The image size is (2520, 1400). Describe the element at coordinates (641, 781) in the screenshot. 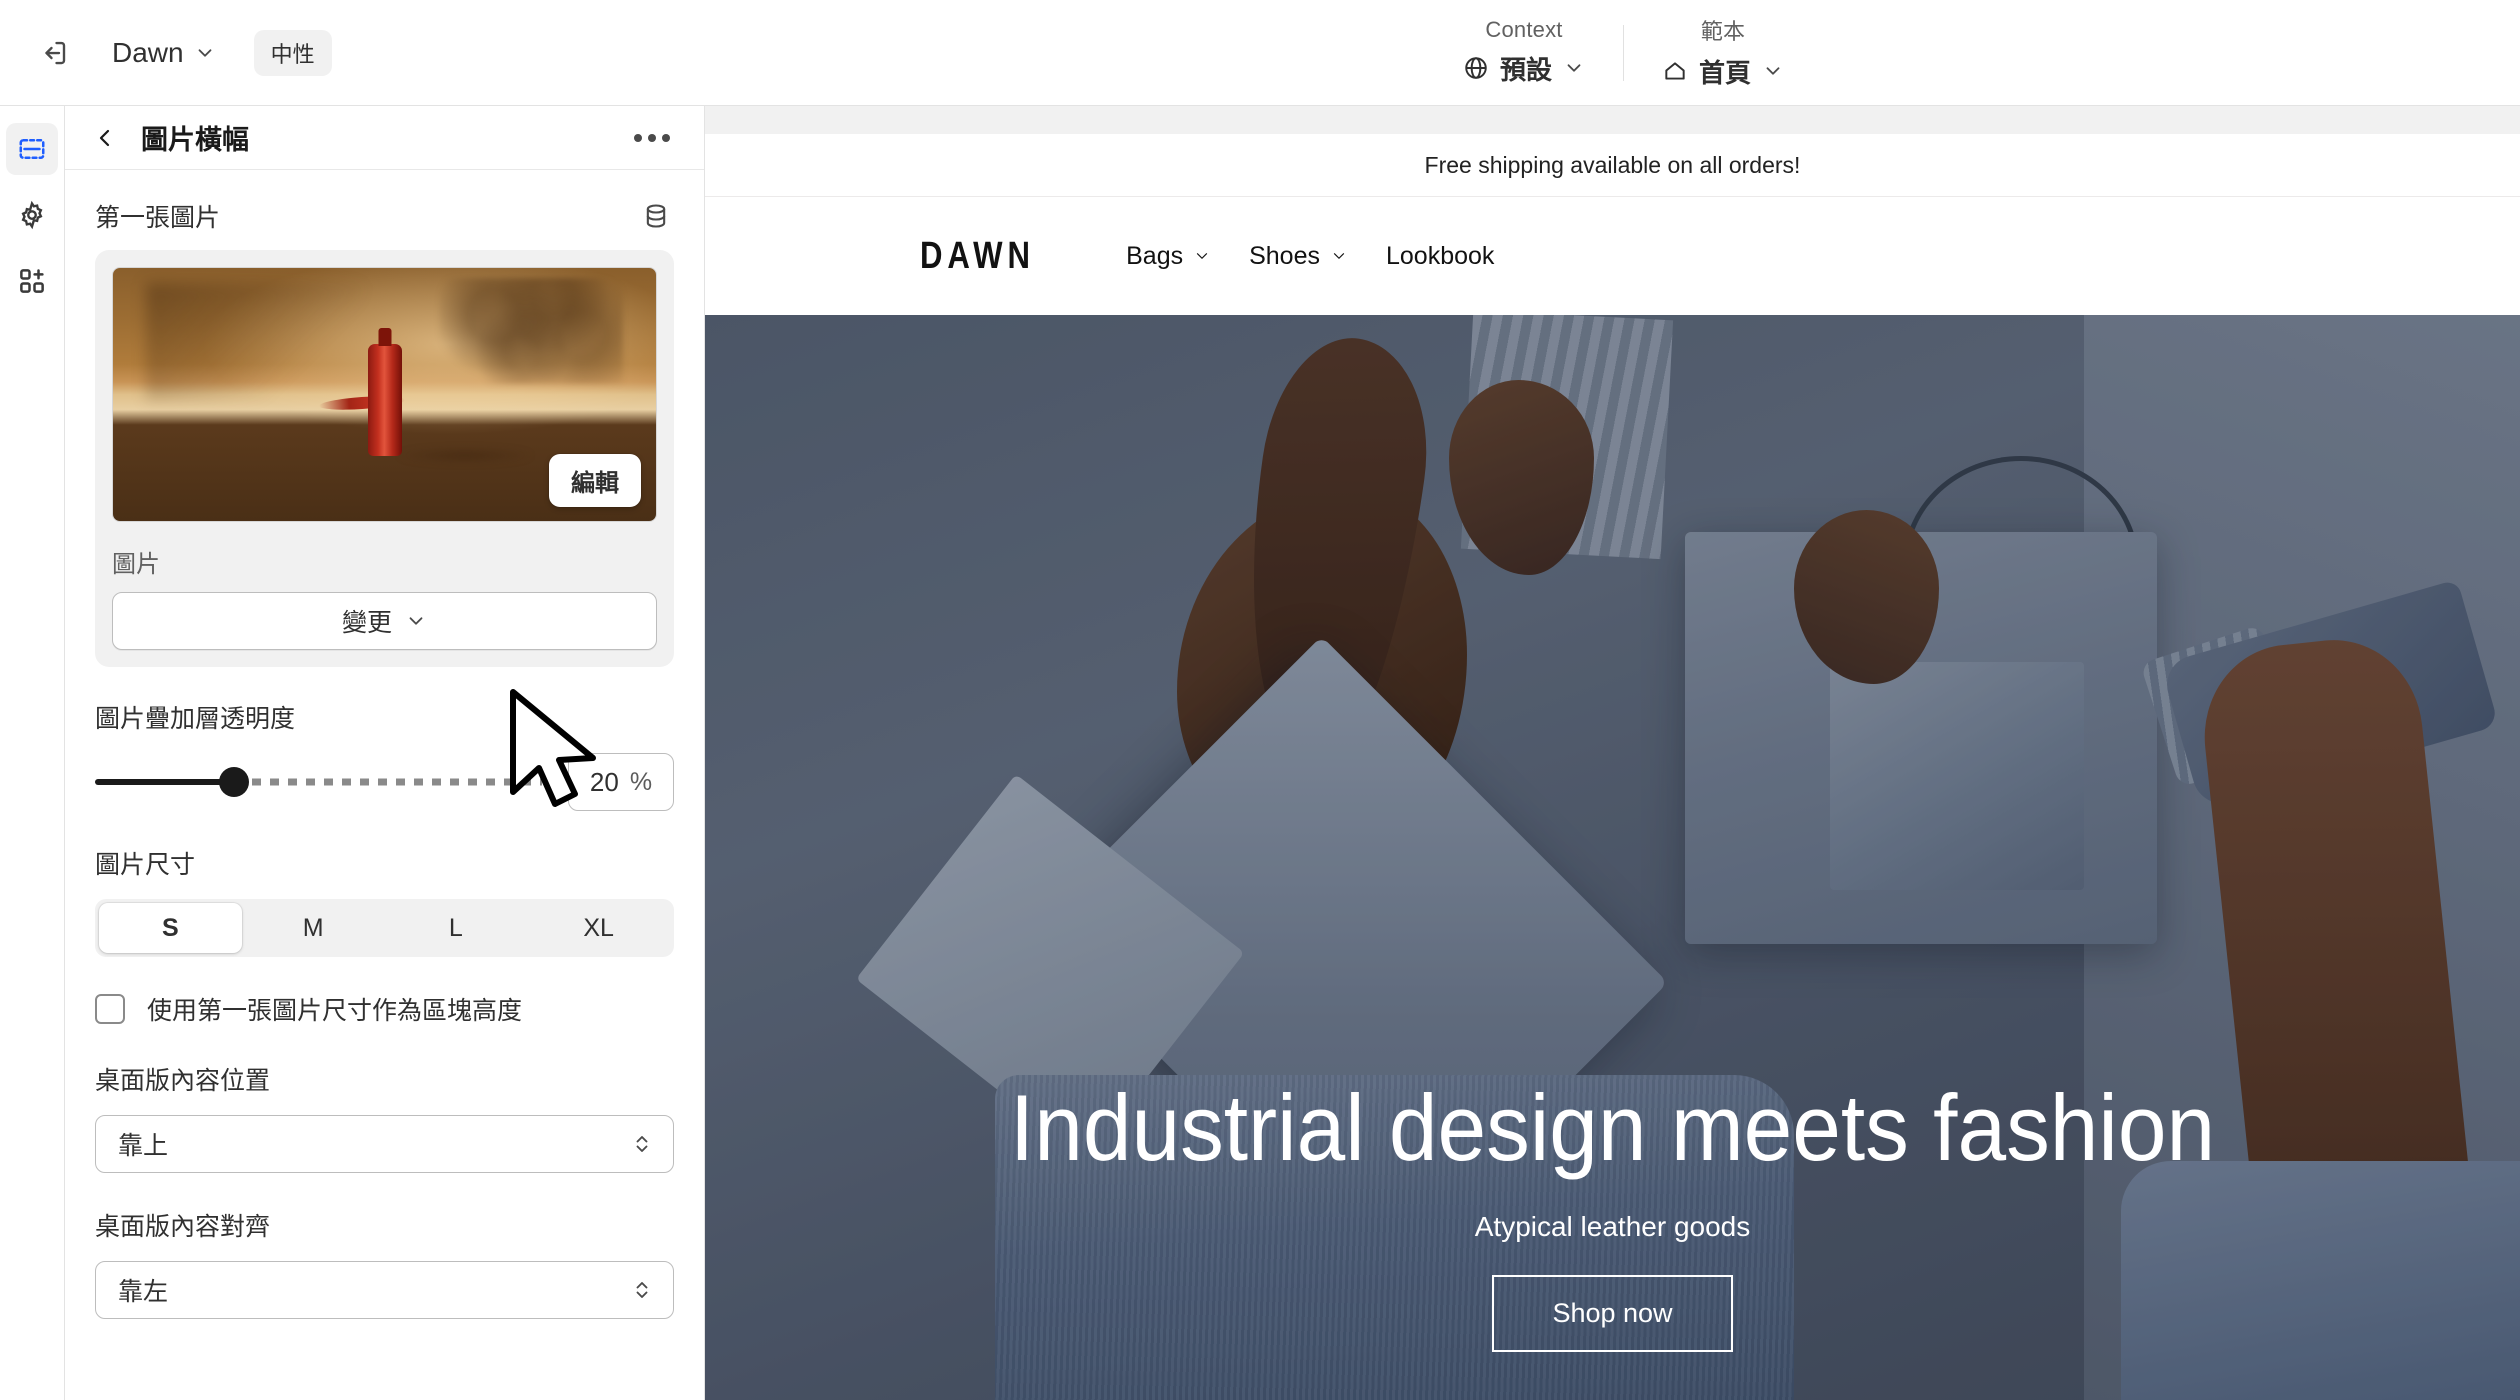

I see `overlay-opacity-unit: %` at that location.